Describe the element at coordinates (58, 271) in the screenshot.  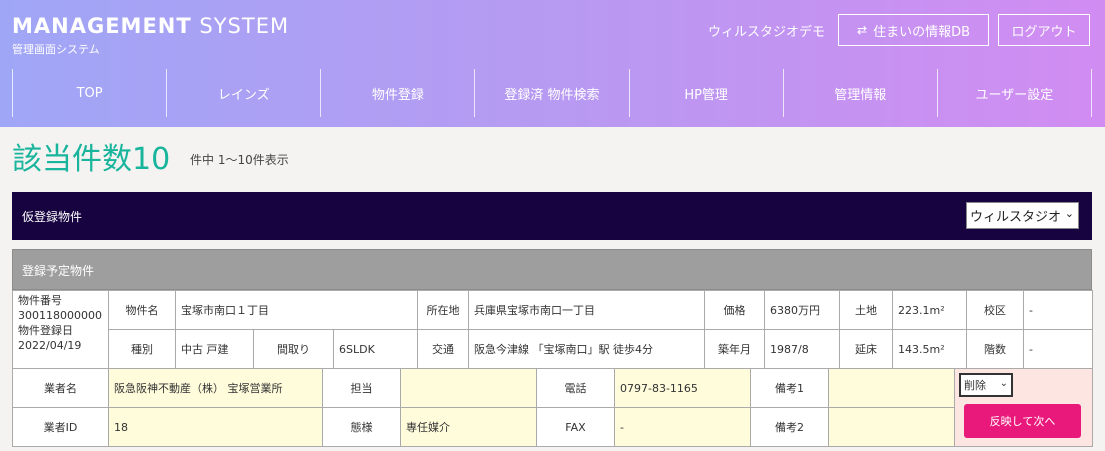
I see `subsection-title: 登録予定物件` at that location.